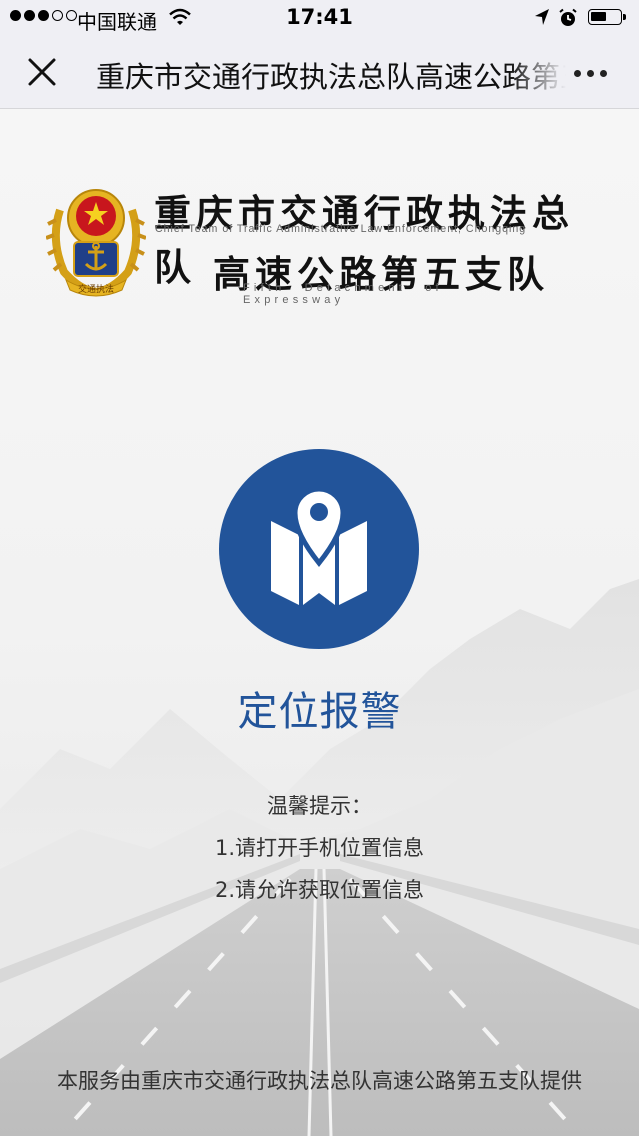 The height and width of the screenshot is (1136, 639). Describe the element at coordinates (577, 73) in the screenshot. I see `more-icon` at that location.